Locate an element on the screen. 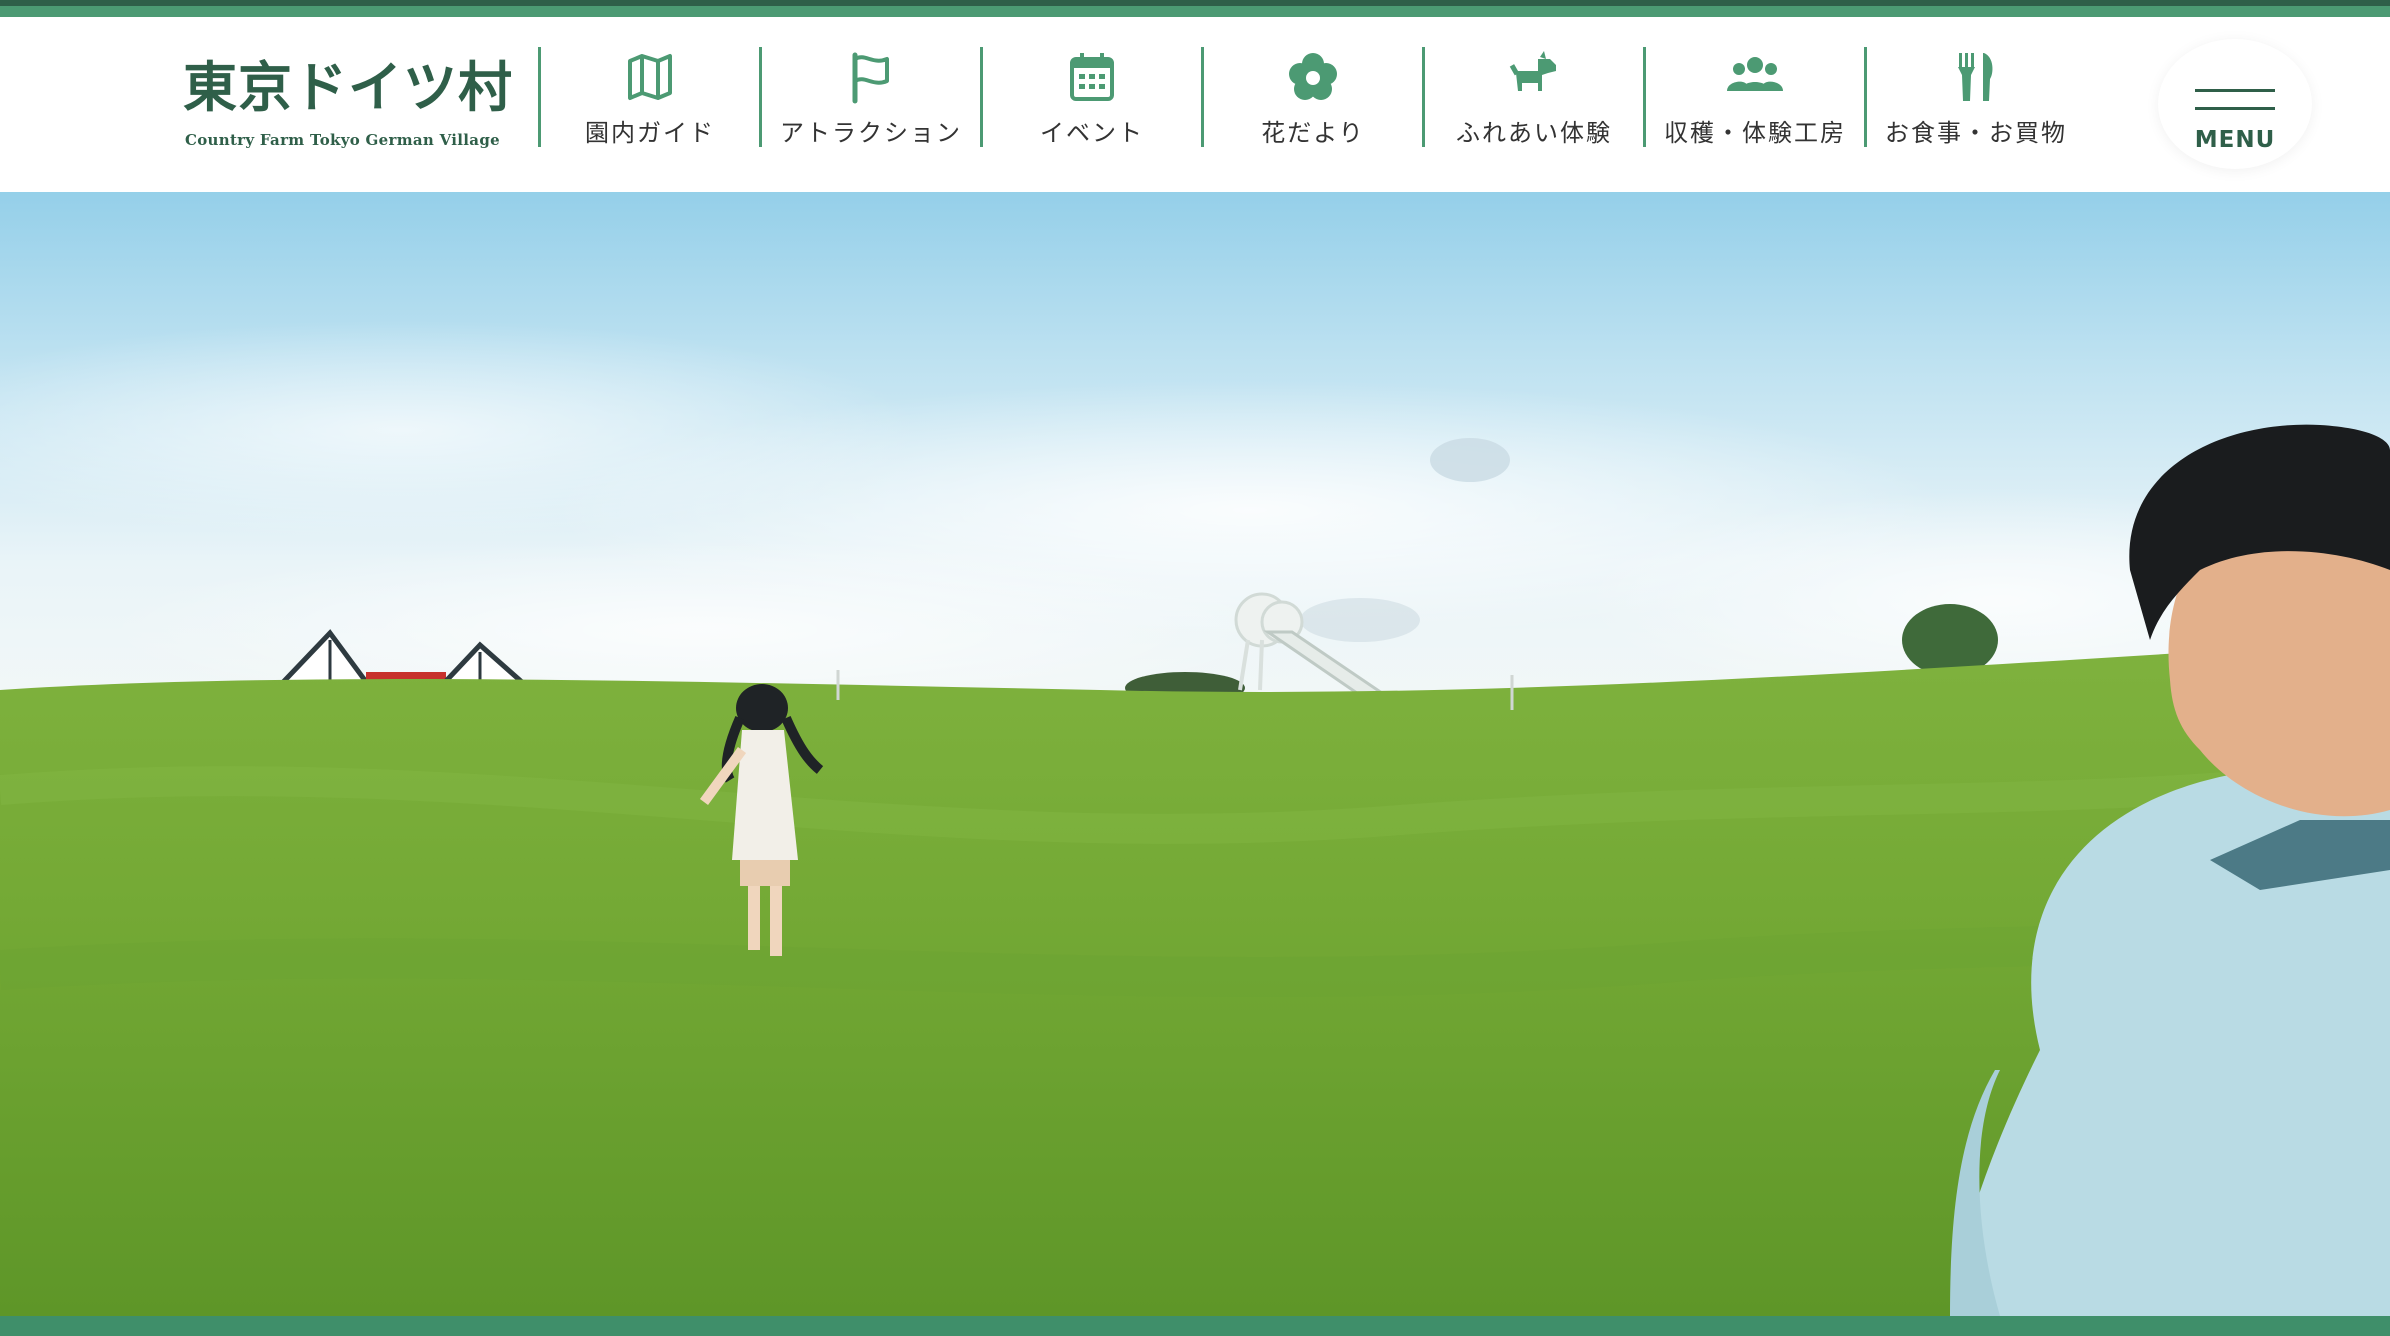  fork-knife-icon is located at coordinates (1976, 77).